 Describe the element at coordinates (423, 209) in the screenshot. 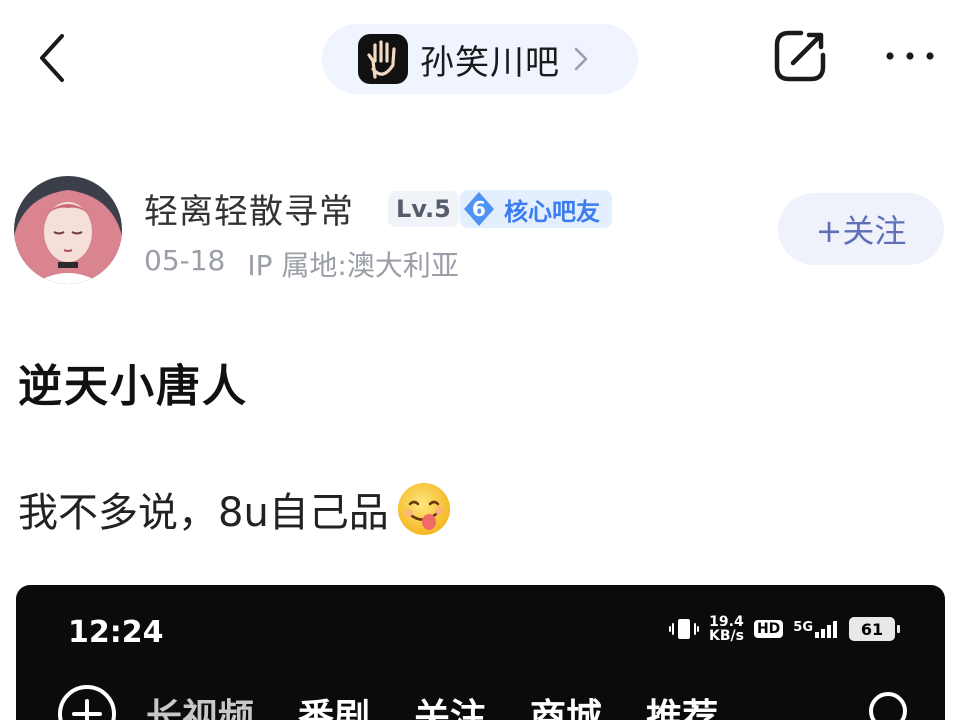

I see `level-badge: Lv.5` at that location.